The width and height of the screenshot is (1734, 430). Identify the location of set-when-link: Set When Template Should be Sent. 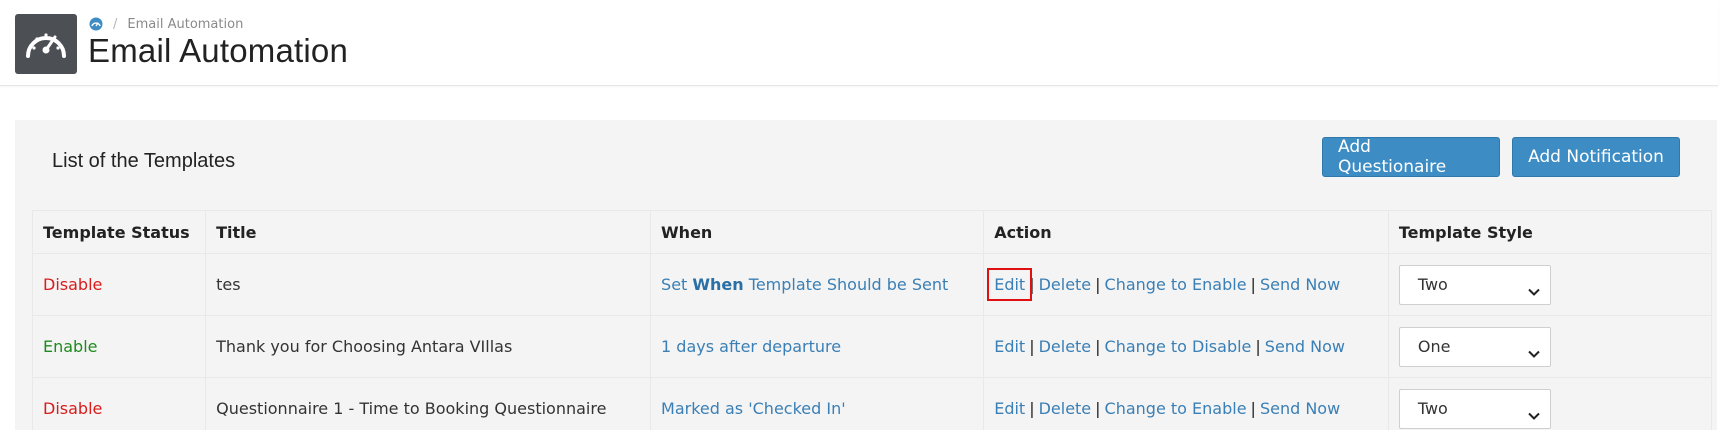
(804, 284).